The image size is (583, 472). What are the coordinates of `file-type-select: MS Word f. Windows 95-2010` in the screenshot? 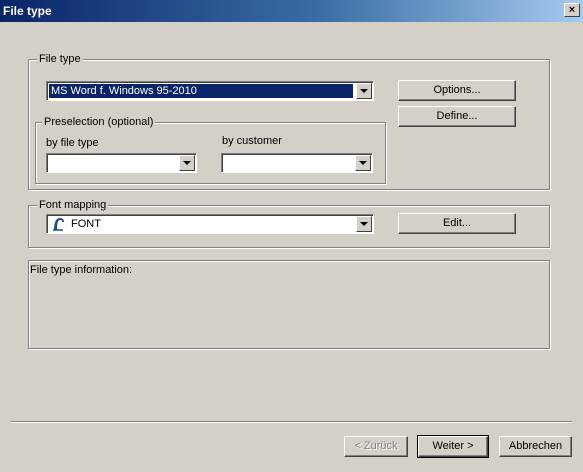 It's located at (210, 91).